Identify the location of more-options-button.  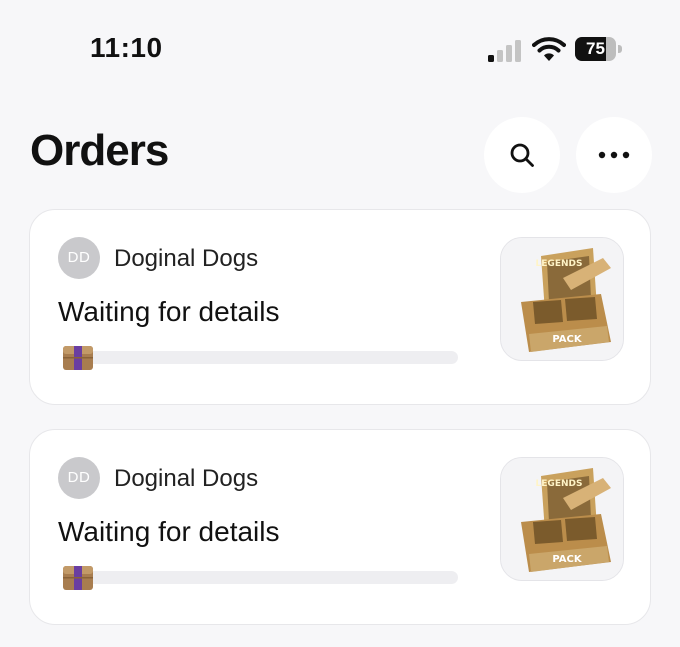
(614, 155).